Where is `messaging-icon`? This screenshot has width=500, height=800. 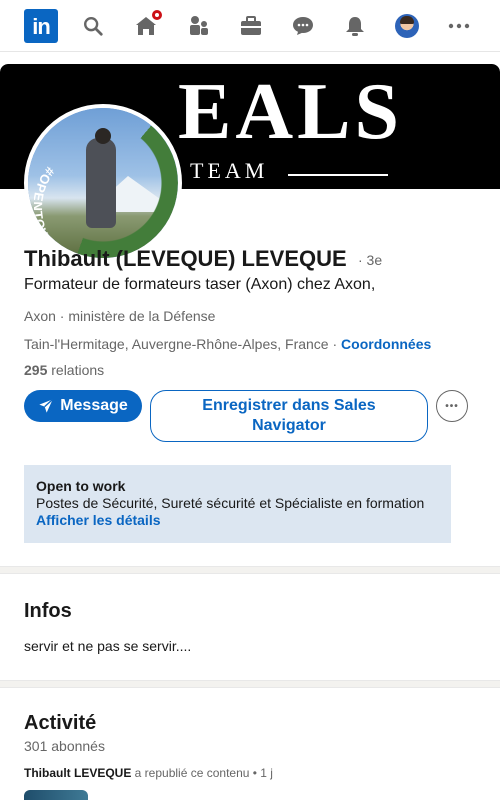 messaging-icon is located at coordinates (303, 26).